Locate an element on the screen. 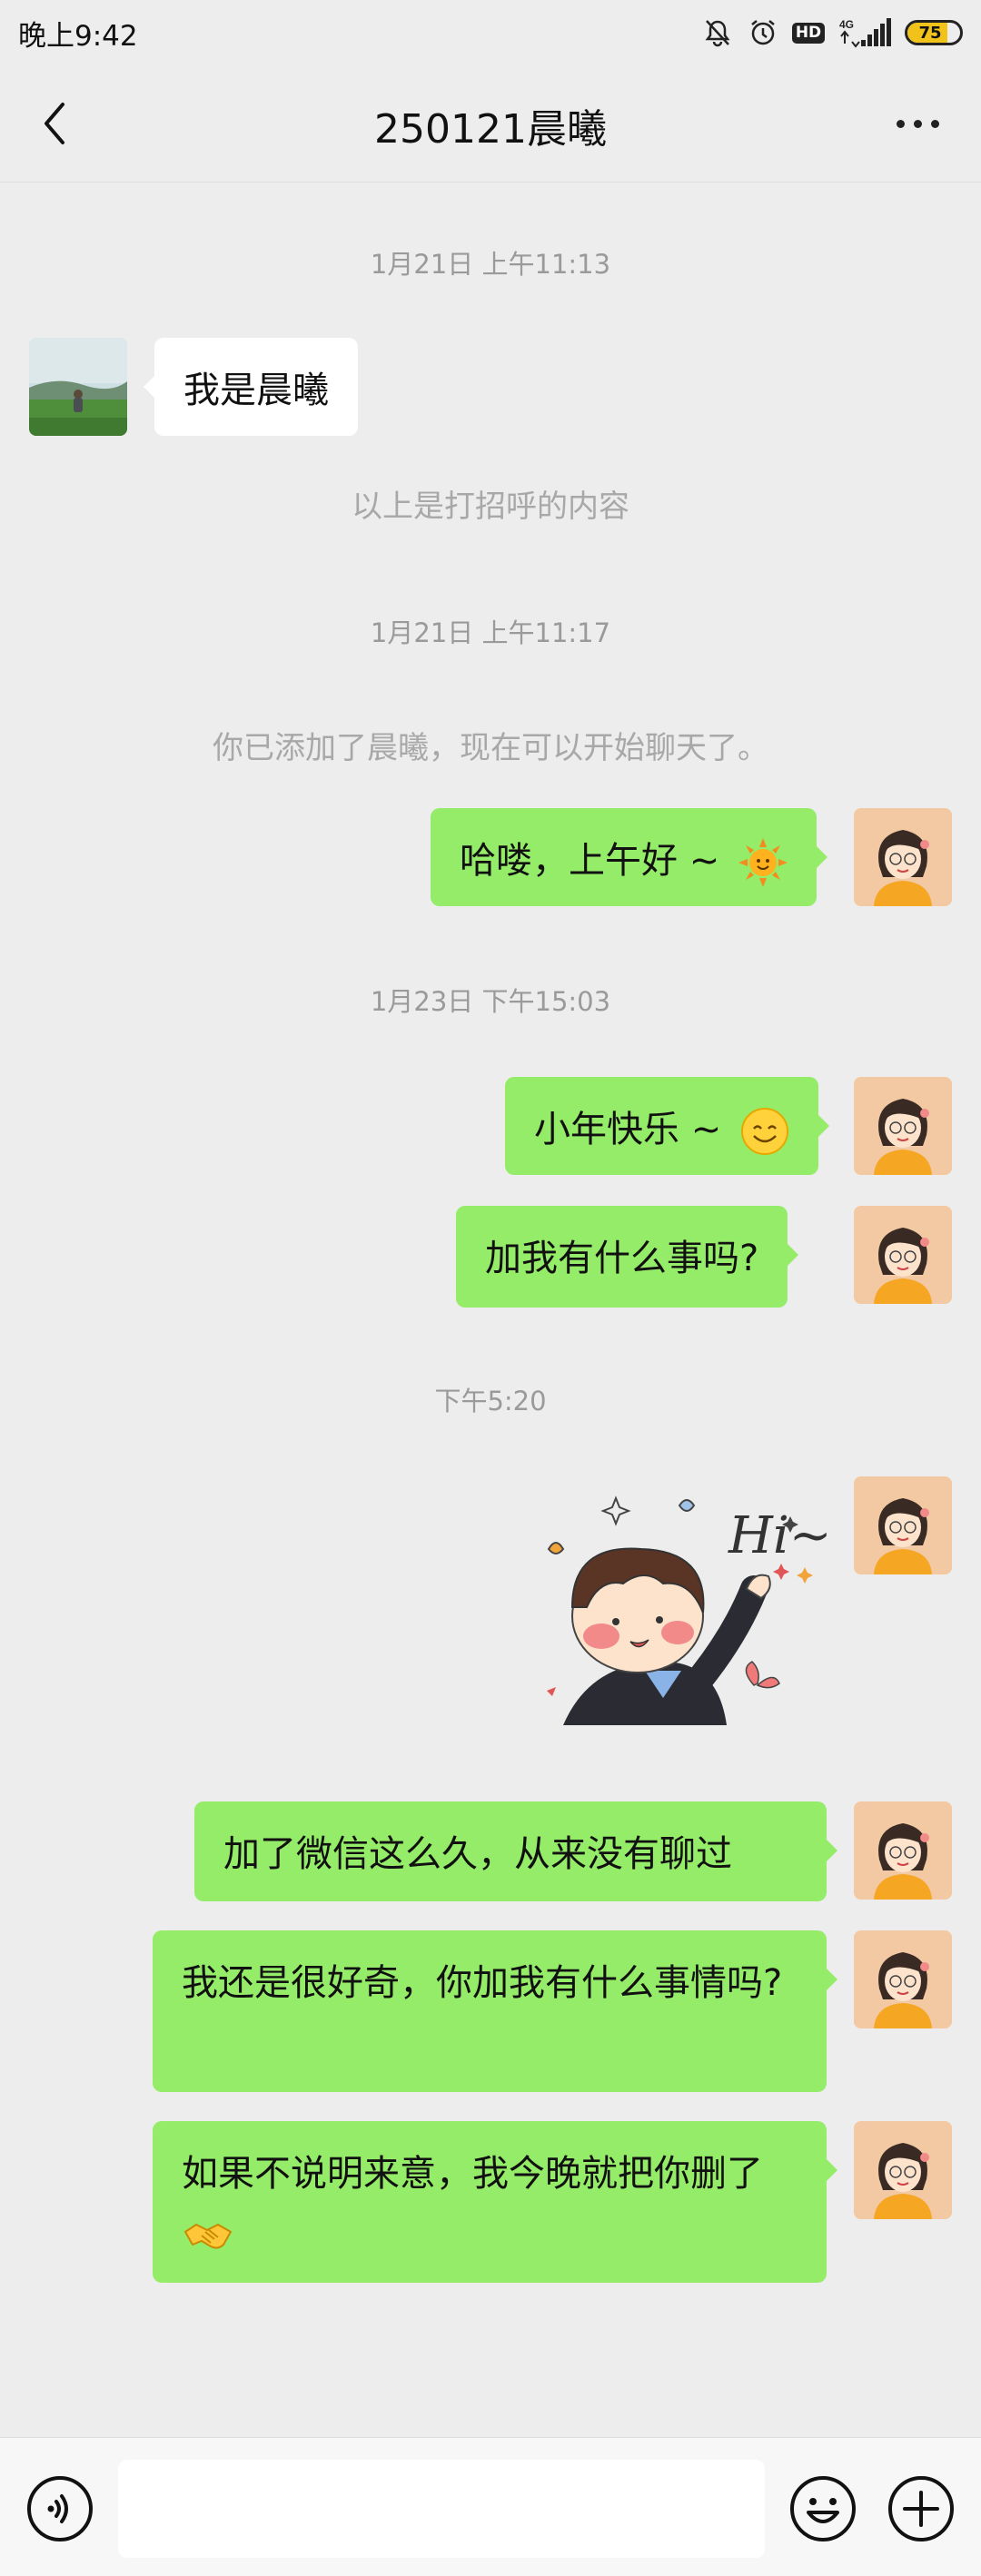 This screenshot has width=981, height=2576. status-icons: HD 4G 75 is located at coordinates (832, 33).